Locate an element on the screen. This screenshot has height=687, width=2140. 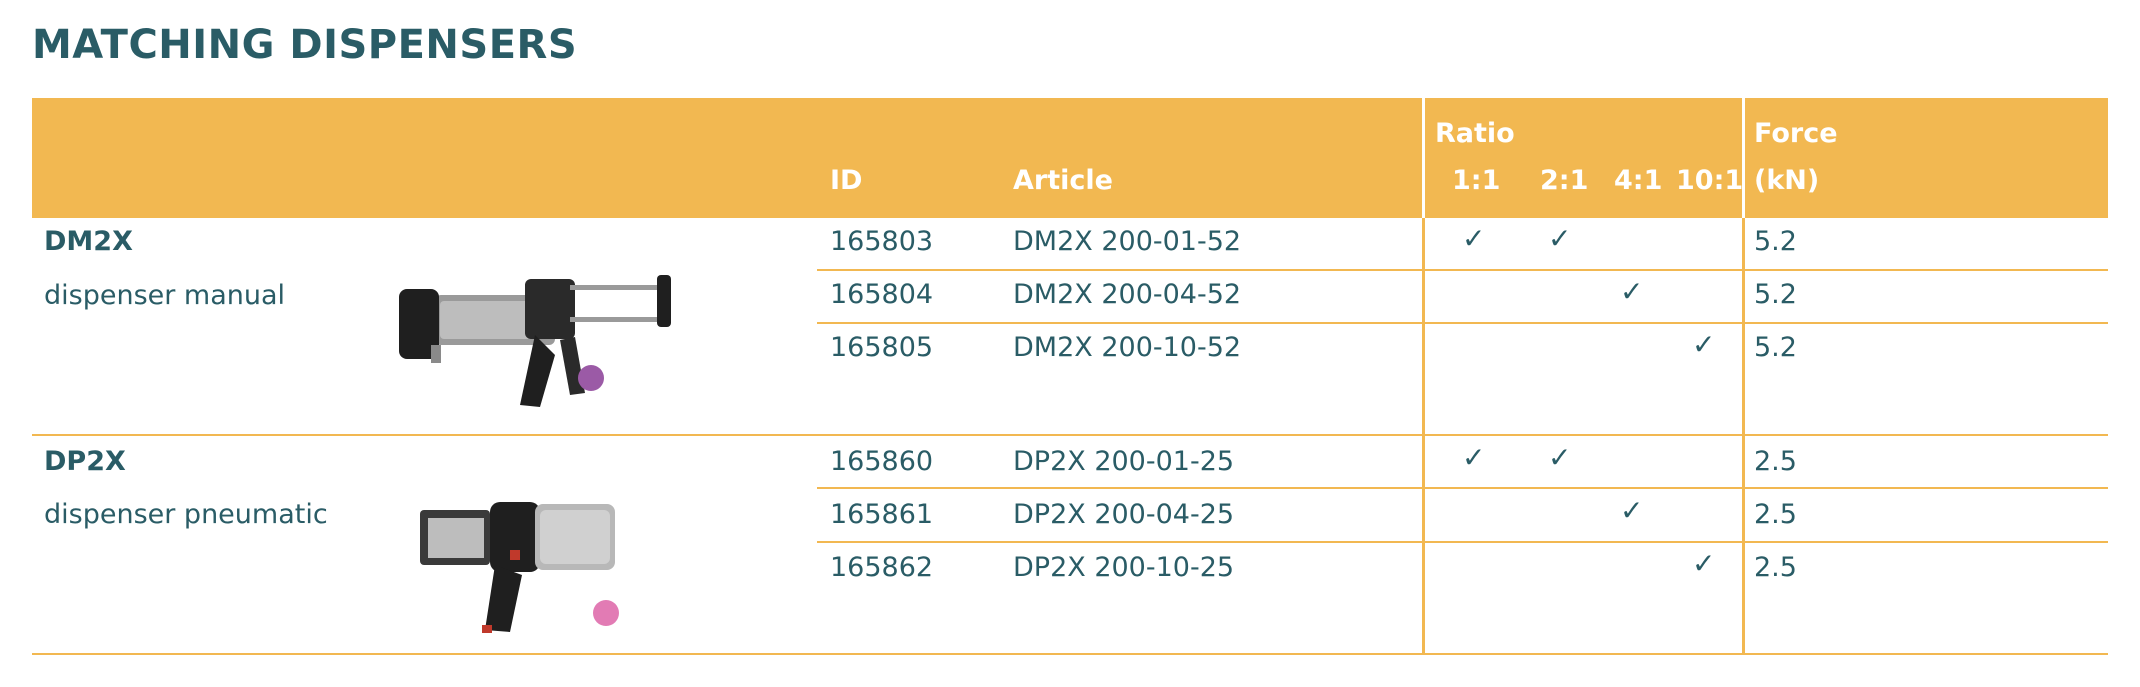
column-header-ratio-1-1: 1:1 is located at coordinates (1476, 180).